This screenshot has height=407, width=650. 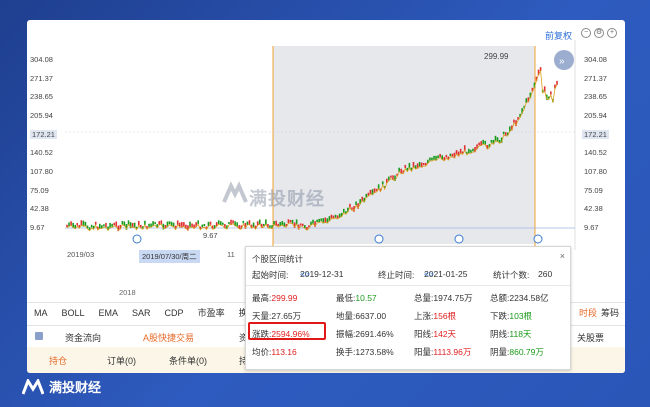 I want to click on price-axis-label-left: 9.67, so click(x=37, y=227).